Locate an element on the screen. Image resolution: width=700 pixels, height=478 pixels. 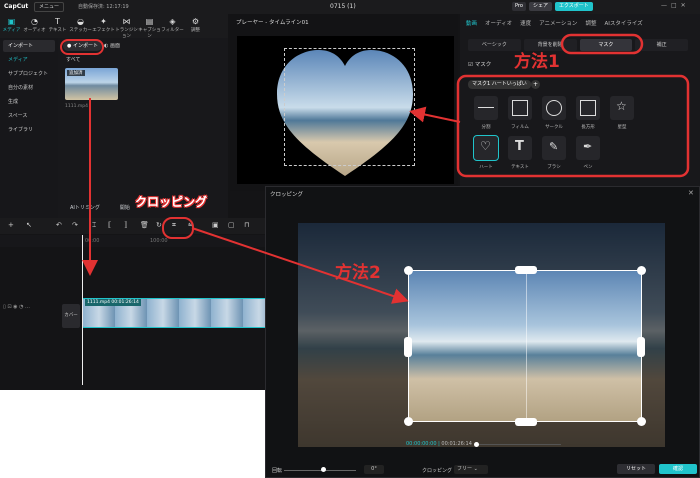
tool-adjust: ⚙ 調整 is located at coordinates (195, 26).